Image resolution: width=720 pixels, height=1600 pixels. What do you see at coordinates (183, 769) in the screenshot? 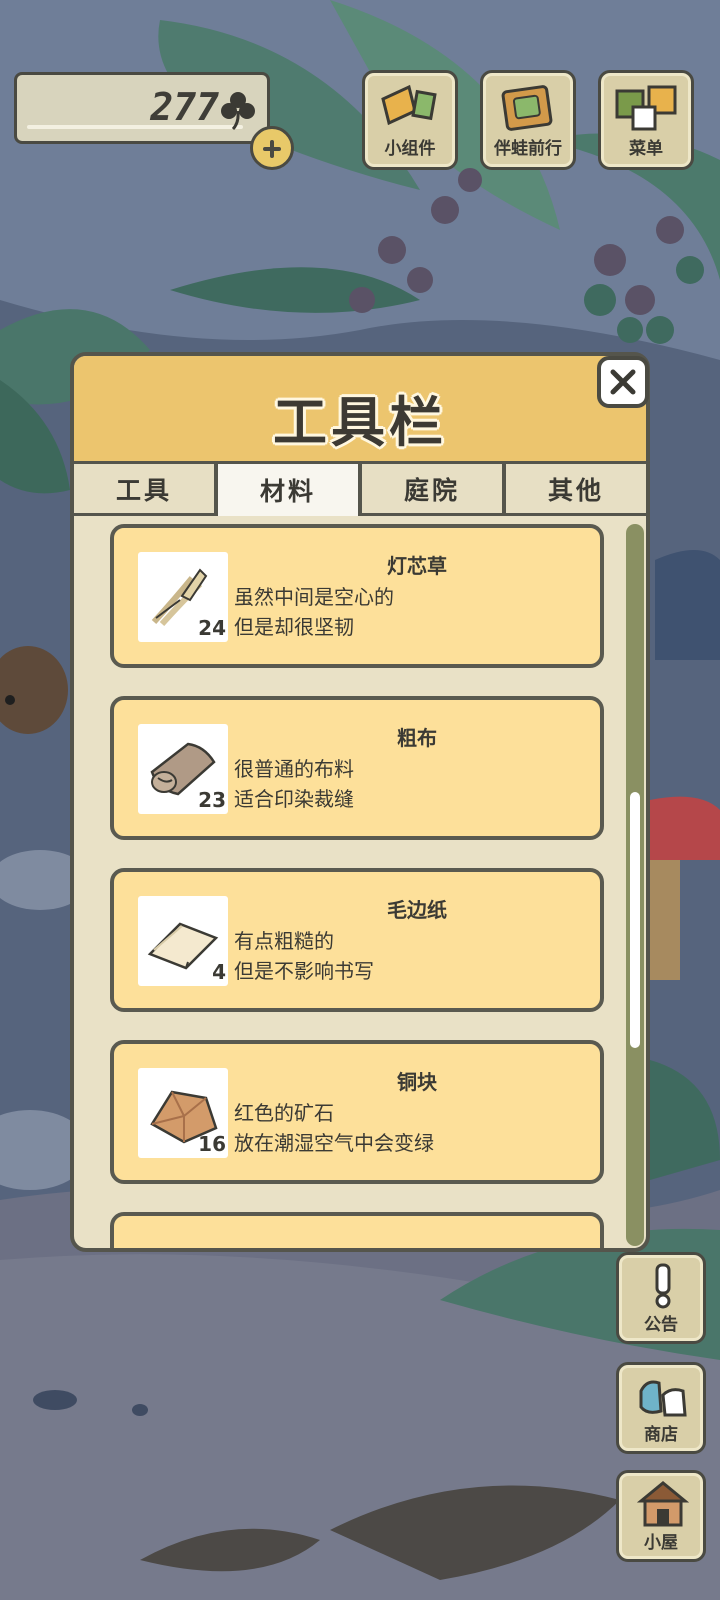
I see `item-image: 23` at bounding box center [183, 769].